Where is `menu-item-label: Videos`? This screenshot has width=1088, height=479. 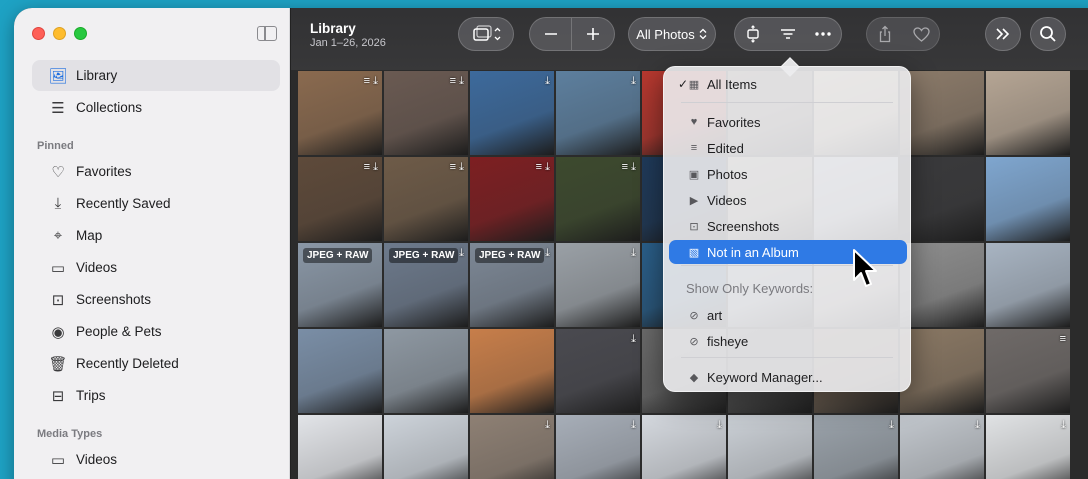 menu-item-label: Videos is located at coordinates (727, 200).